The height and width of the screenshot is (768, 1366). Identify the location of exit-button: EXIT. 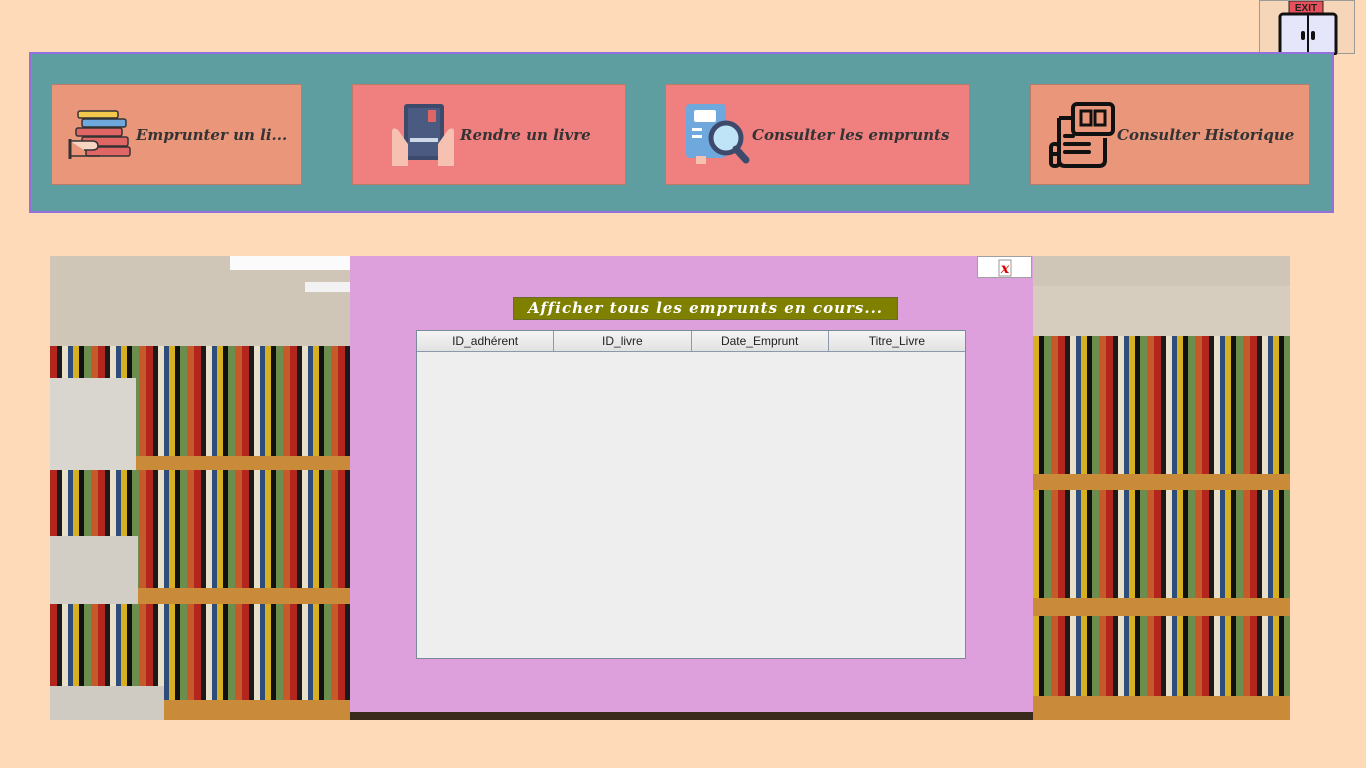
(1307, 27).